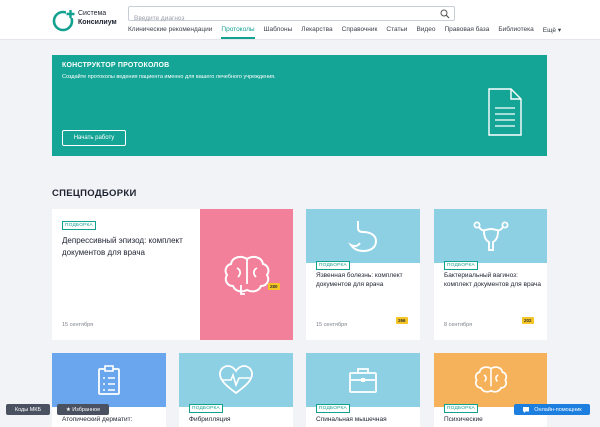 This screenshot has height=427, width=600. I want to click on clipboard-icon, so click(109, 380).